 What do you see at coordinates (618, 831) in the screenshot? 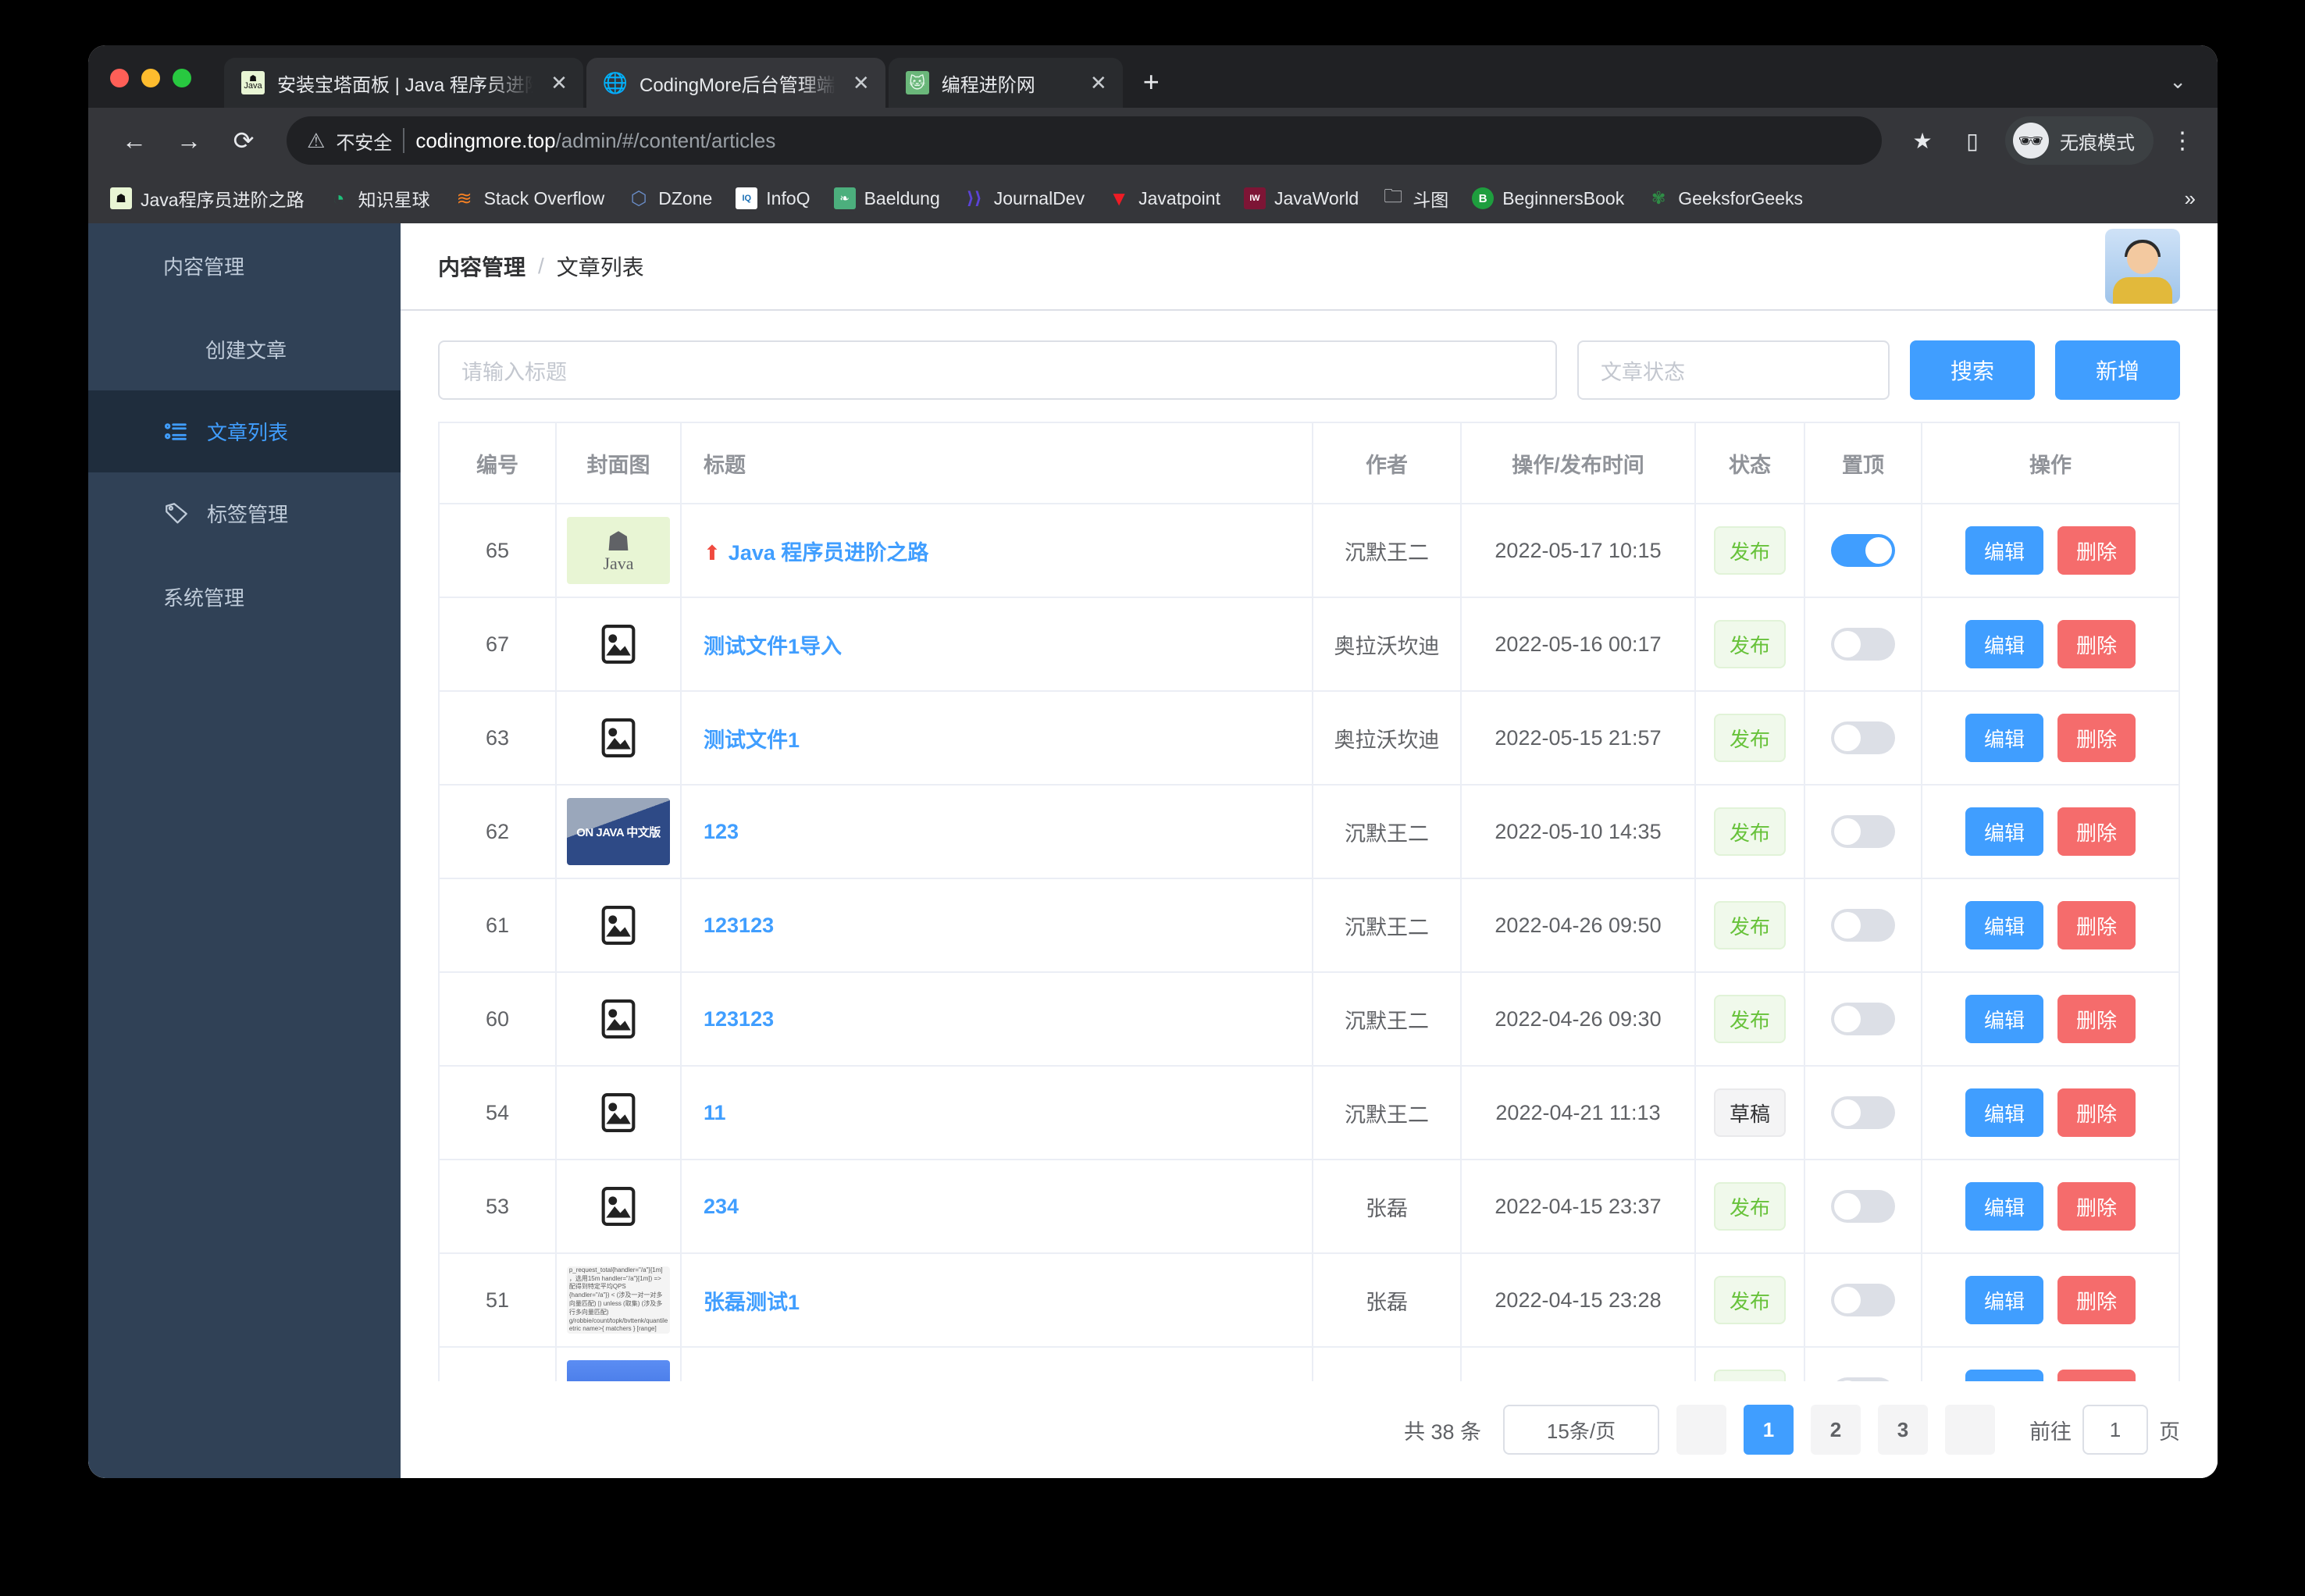
I see `cover-thumbnail: ON JAVA 中文版` at bounding box center [618, 831].